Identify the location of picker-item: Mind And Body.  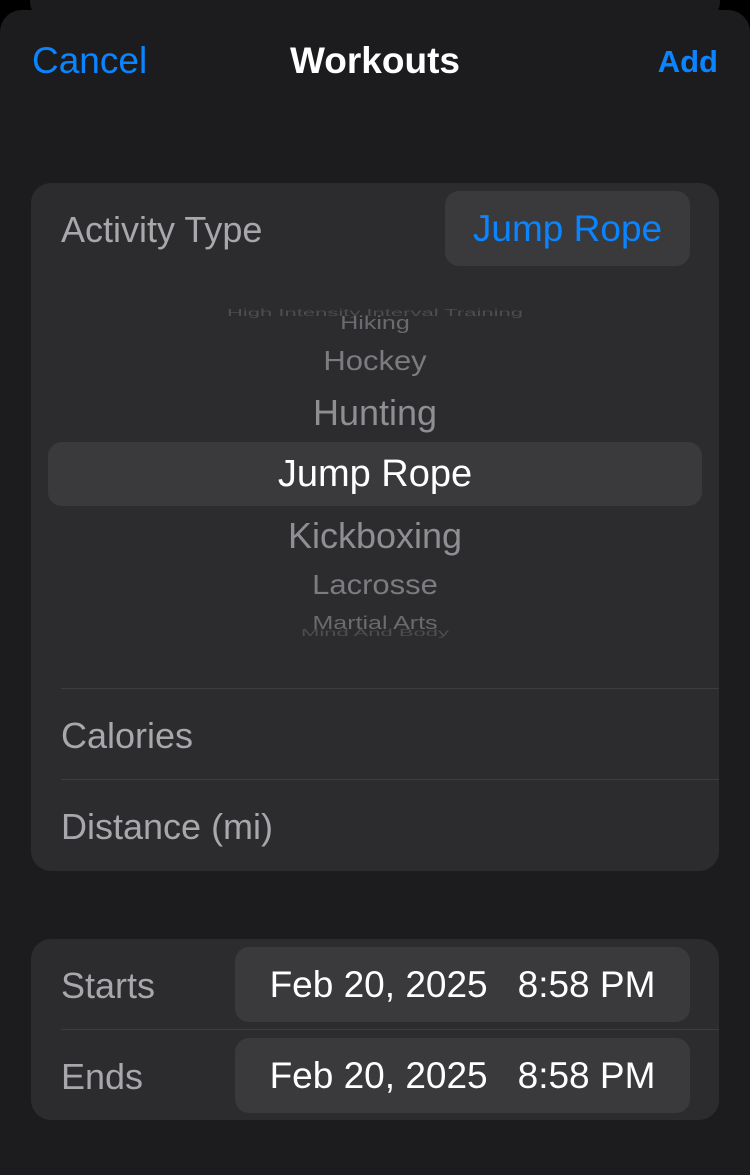
(375, 632).